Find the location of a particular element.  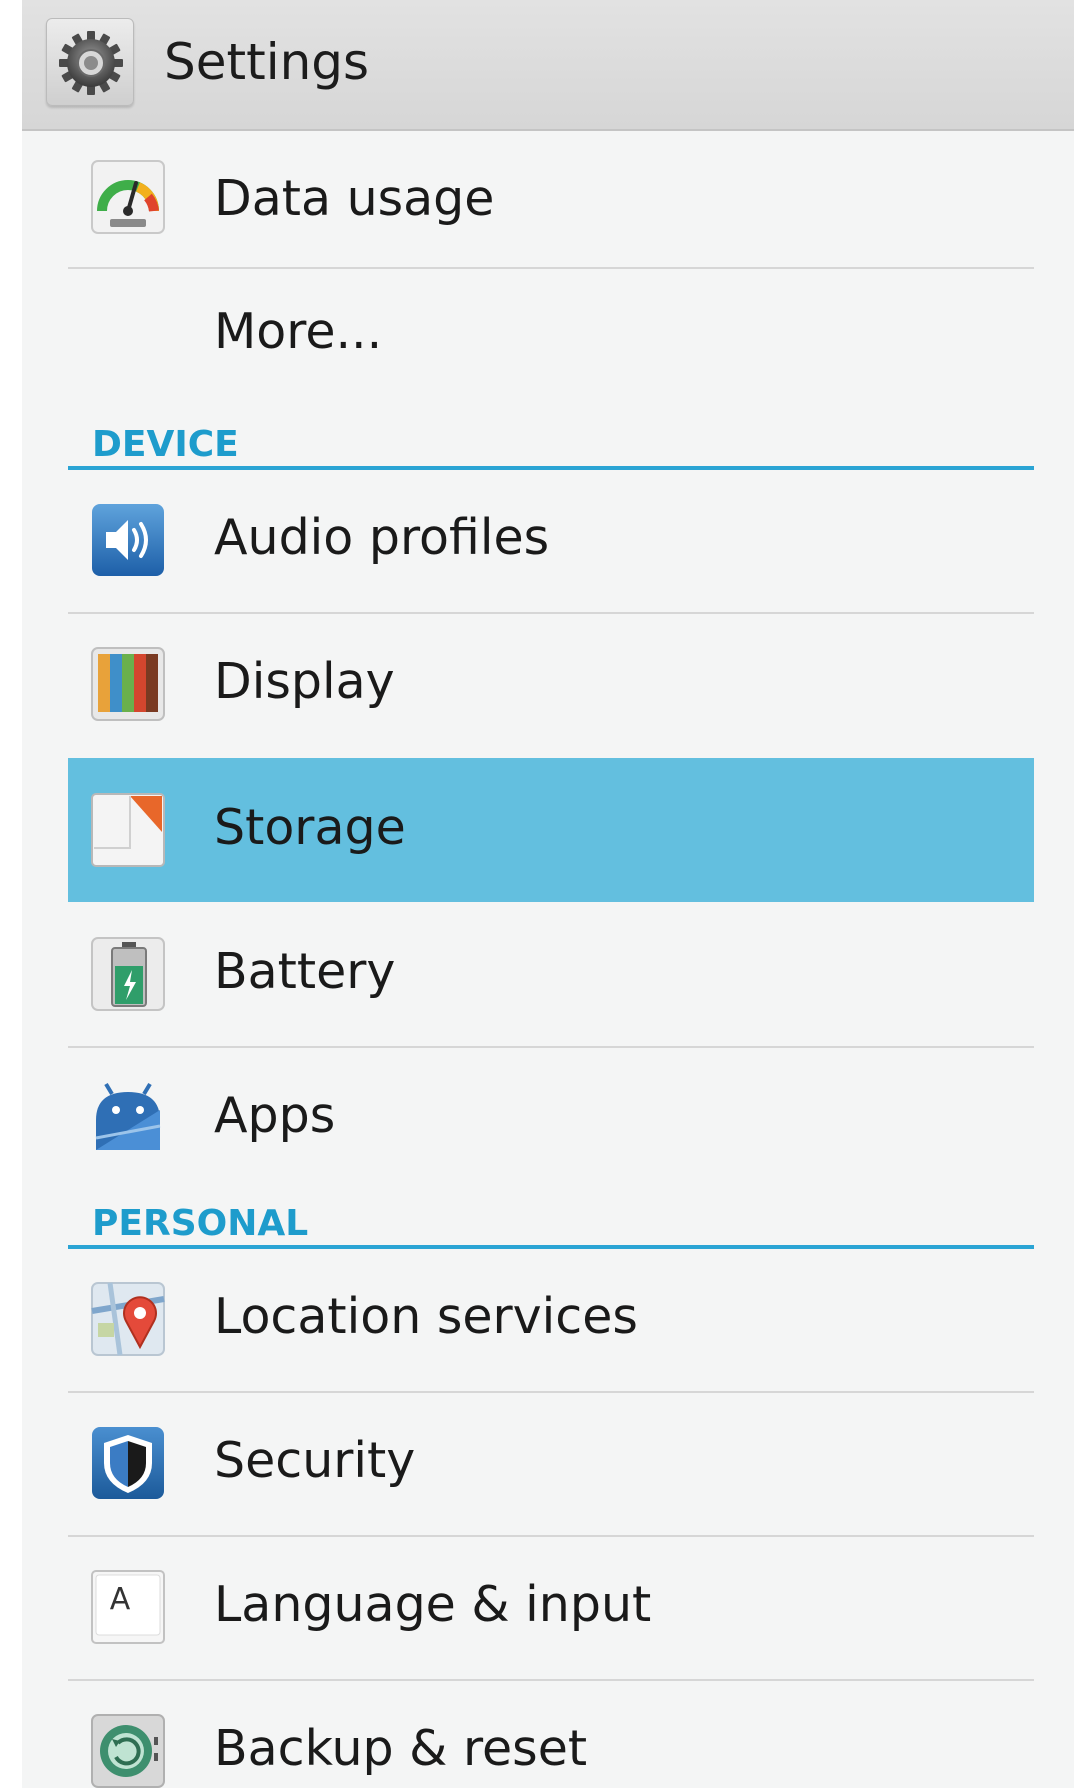

shield-icon is located at coordinates (128, 1463).